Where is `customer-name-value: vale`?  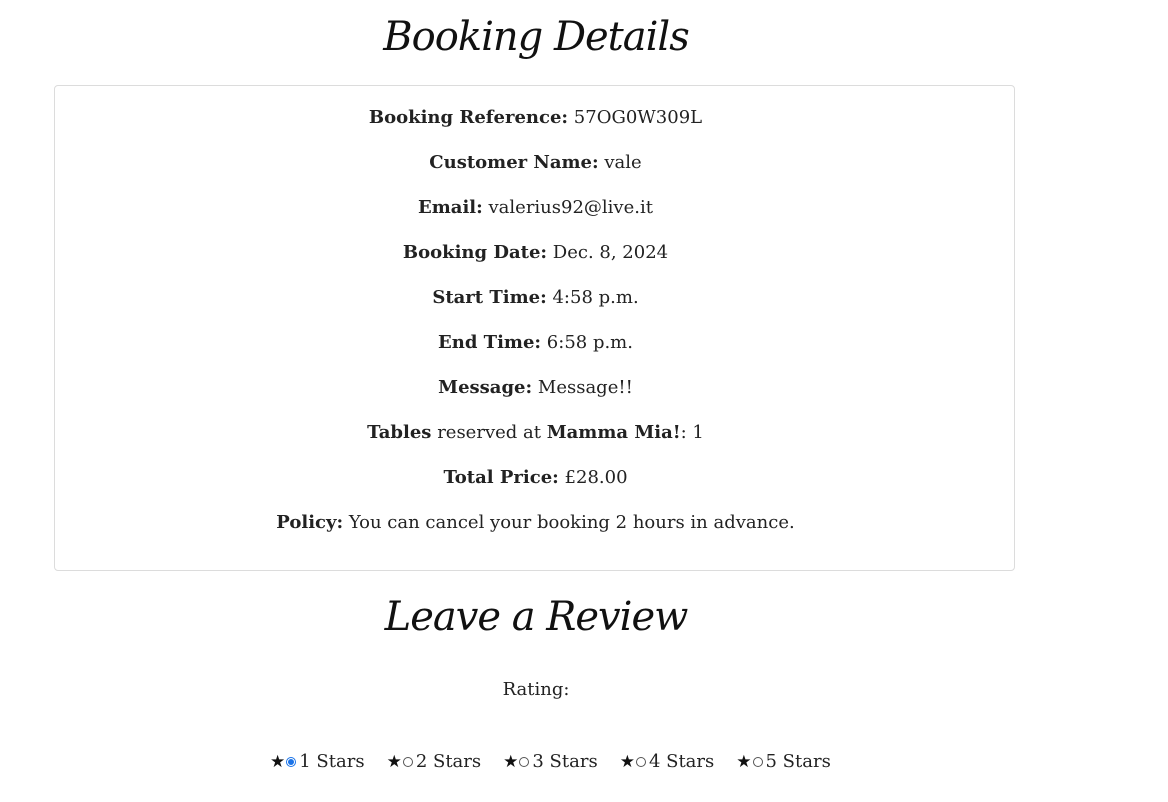 customer-name-value: vale is located at coordinates (623, 162).